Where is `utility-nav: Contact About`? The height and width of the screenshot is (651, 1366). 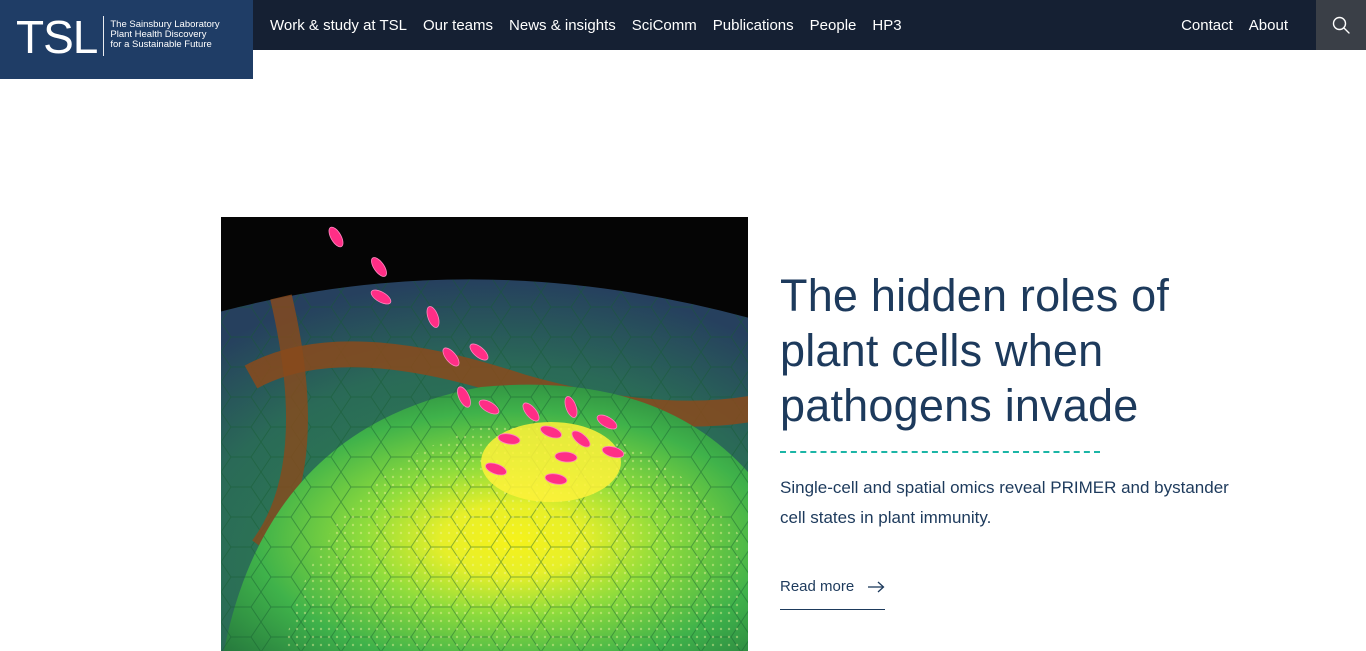
utility-nav: Contact About is located at coordinates (1234, 25).